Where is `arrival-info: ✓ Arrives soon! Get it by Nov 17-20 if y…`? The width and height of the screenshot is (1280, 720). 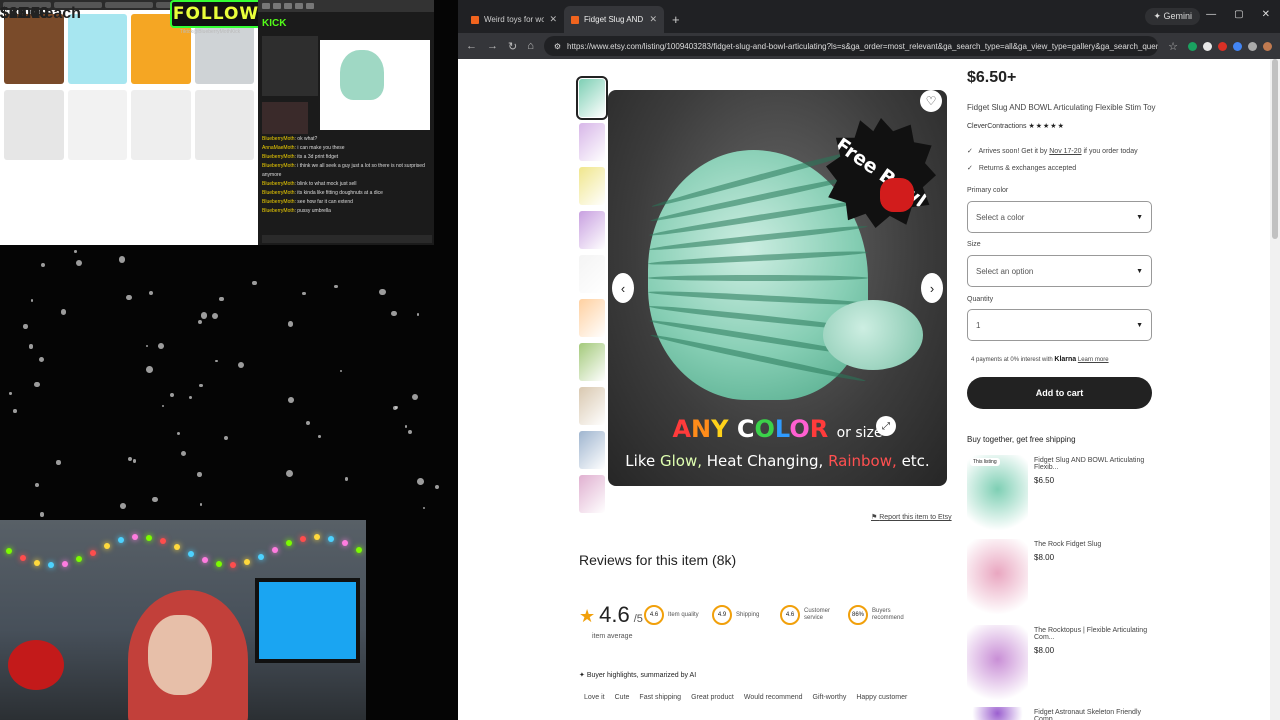
arrival-info: ✓ Arrives soon! Get it by Nov 17-20 if y… is located at coordinates (1052, 151).